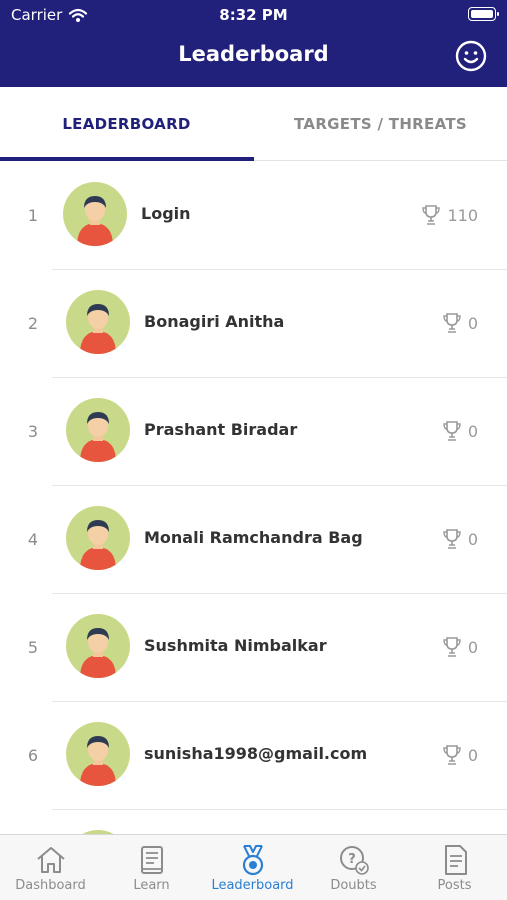 The width and height of the screenshot is (507, 900). Describe the element at coordinates (253, 54) in the screenshot. I see `page-title: Leaderboard` at that location.